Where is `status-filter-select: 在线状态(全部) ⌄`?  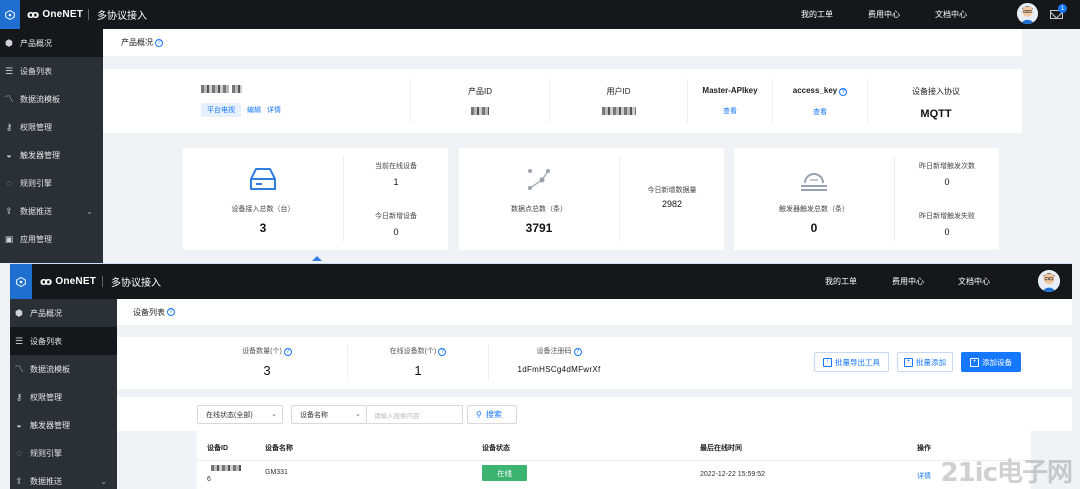
status-filter-select: 在线状态(全部) ⌄ is located at coordinates (240, 414).